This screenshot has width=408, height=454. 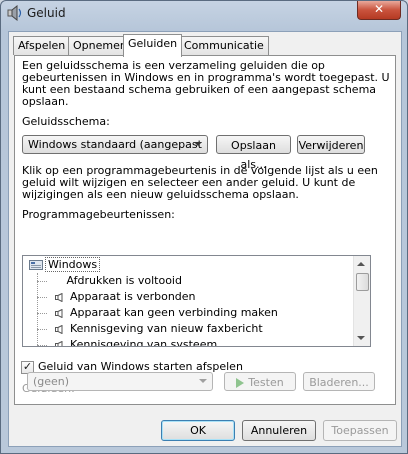 What do you see at coordinates (14, 13) in the screenshot?
I see `speaker-app-icon` at bounding box center [14, 13].